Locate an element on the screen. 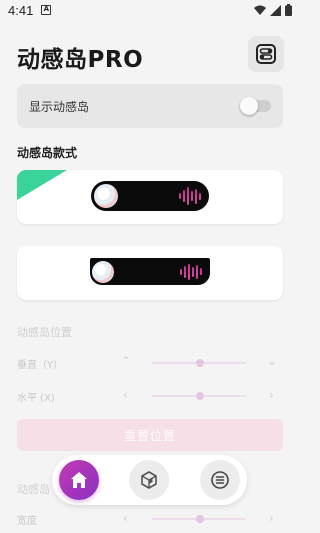 The image size is (320, 533). status-bar: 4:41 A is located at coordinates (150, 10).